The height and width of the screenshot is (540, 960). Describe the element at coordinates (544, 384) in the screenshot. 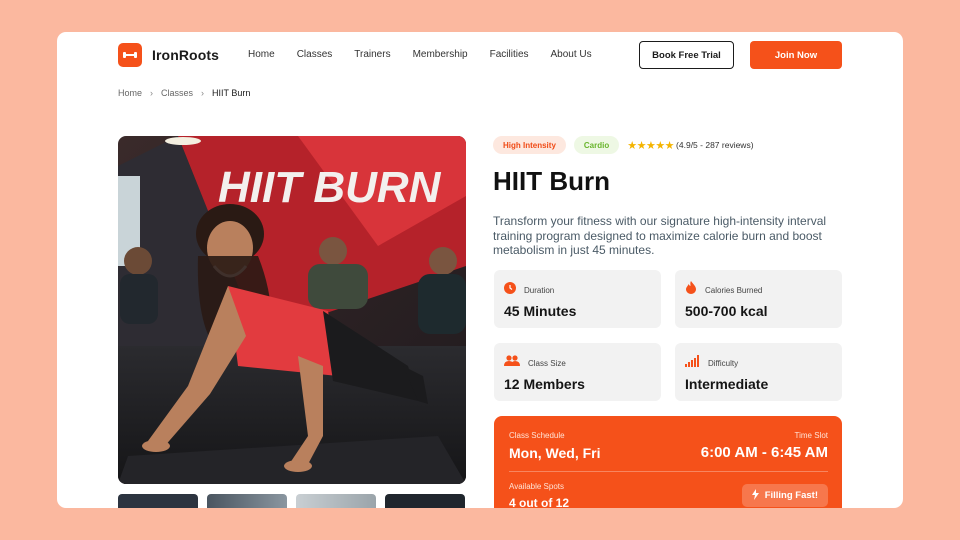

I see `stat-value: 12 Members` at that location.